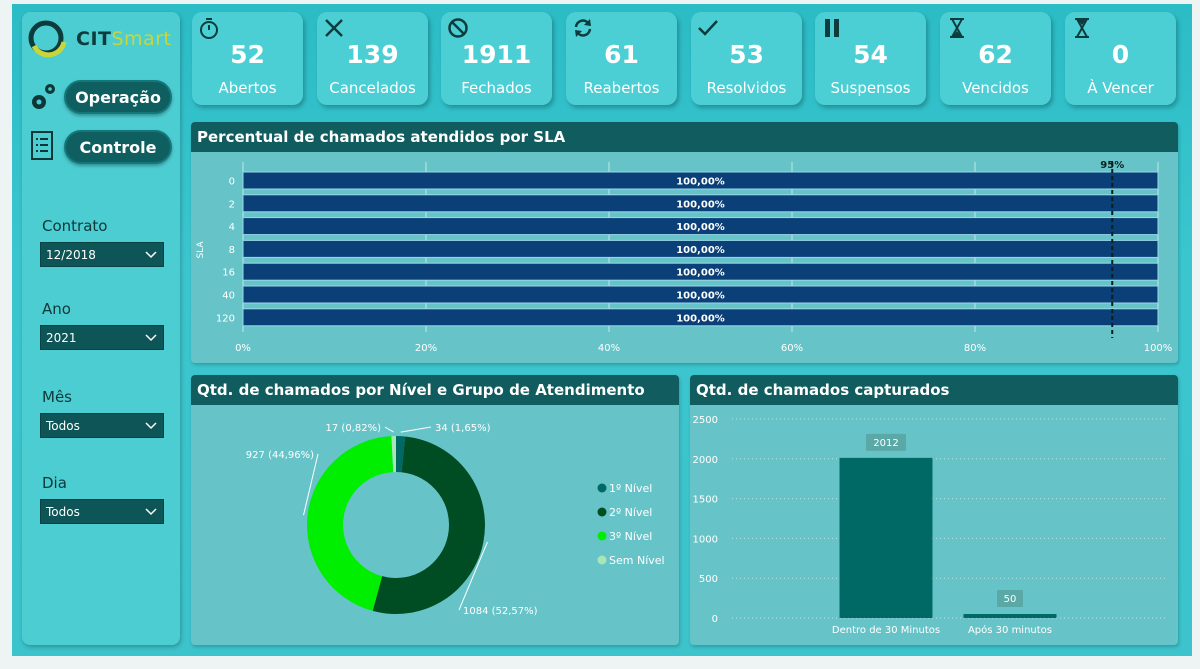 The image size is (1200, 669). What do you see at coordinates (232, 182) in the screenshot?
I see `sla-category-label: 0` at bounding box center [232, 182].